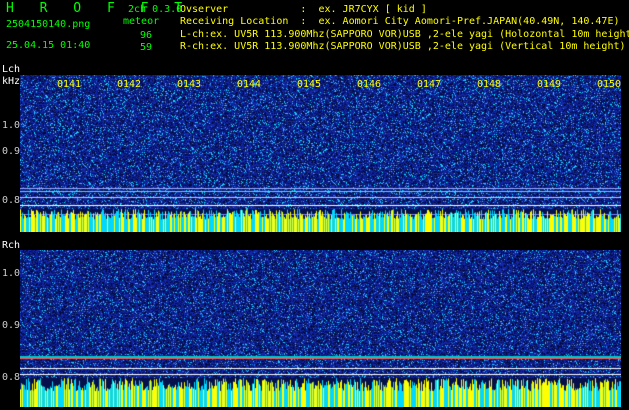 The height and width of the screenshot is (410, 629). I want to click on lch-ylabel-0-9: 0.9, so click(11, 151).